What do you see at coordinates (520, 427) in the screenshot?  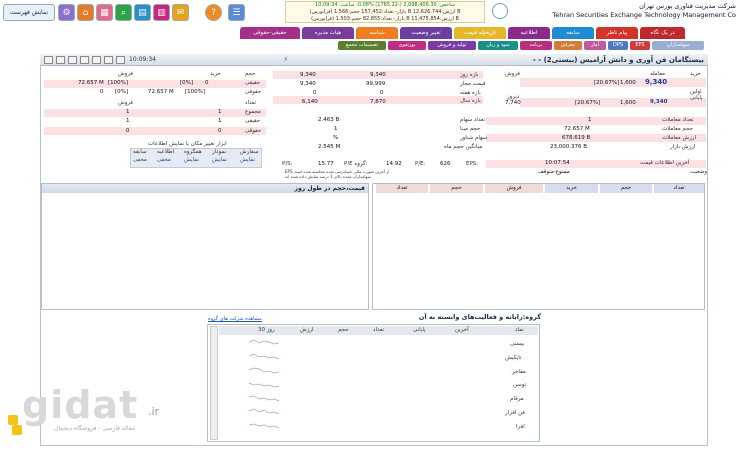 I see `group-row-symbol: افرا` at bounding box center [520, 427].